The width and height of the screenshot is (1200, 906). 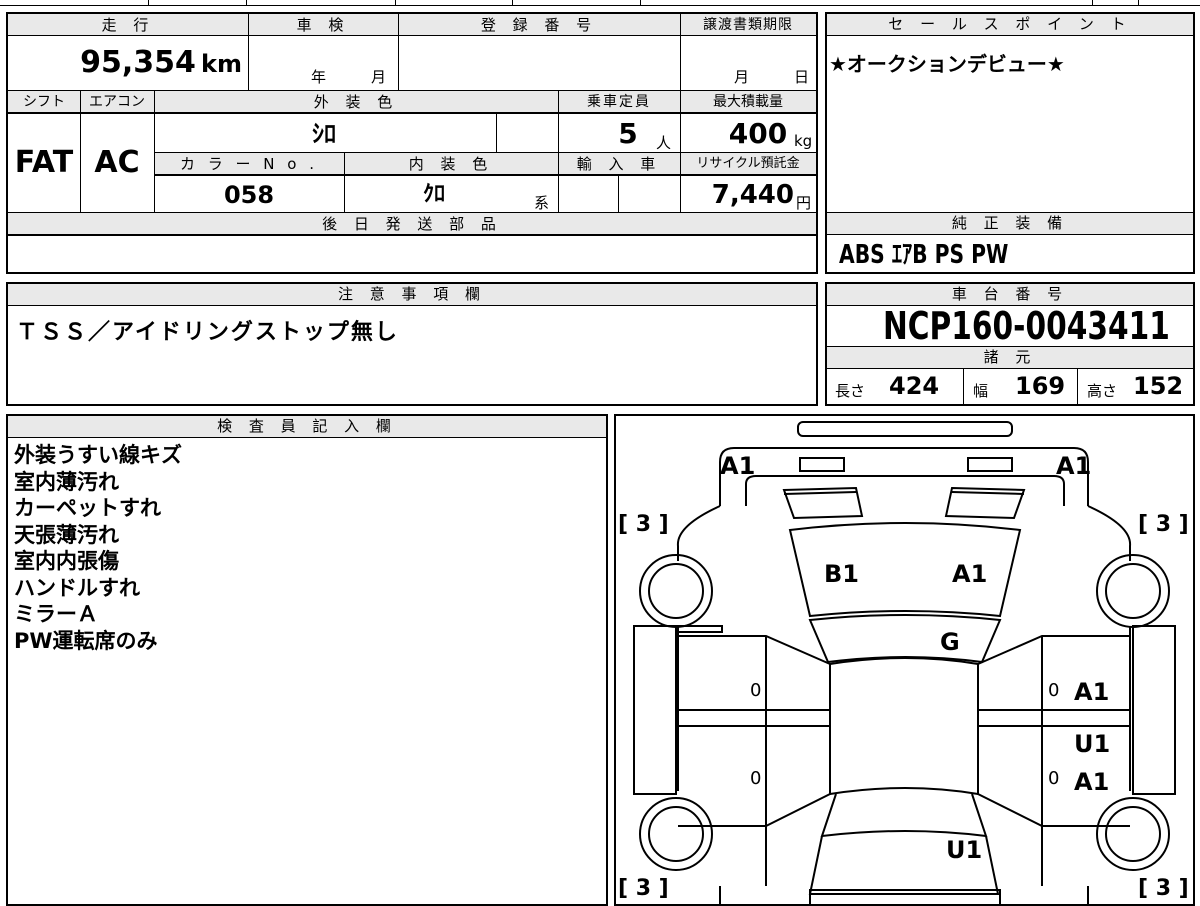 What do you see at coordinates (323, 25) in the screenshot?
I see `inspection-label: 車 検` at bounding box center [323, 25].